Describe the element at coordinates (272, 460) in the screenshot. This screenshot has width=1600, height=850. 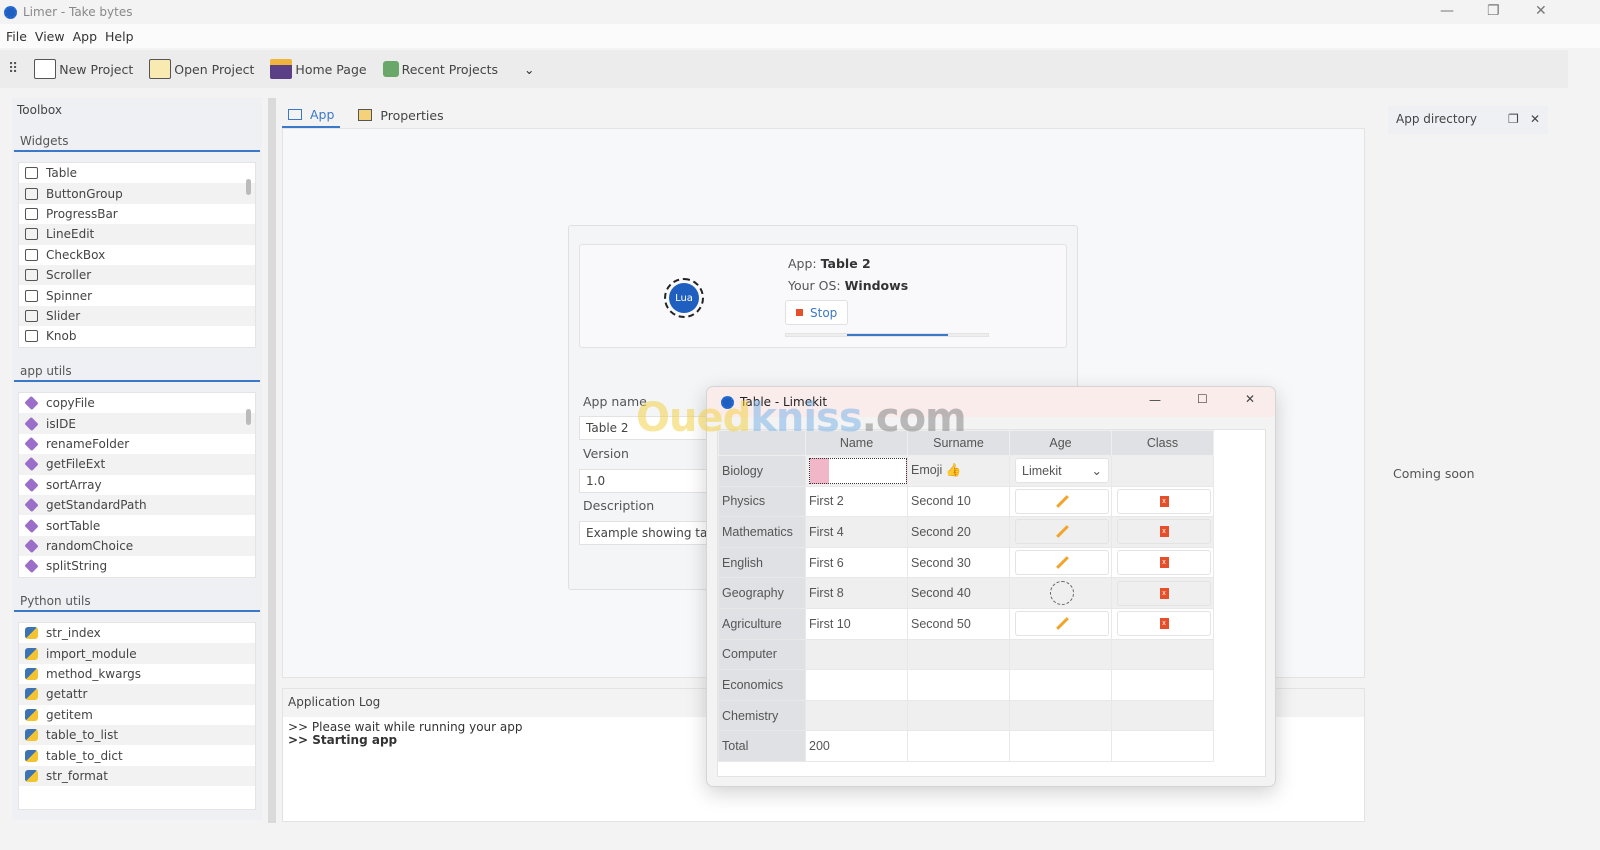
I see `panel-splitter` at that location.